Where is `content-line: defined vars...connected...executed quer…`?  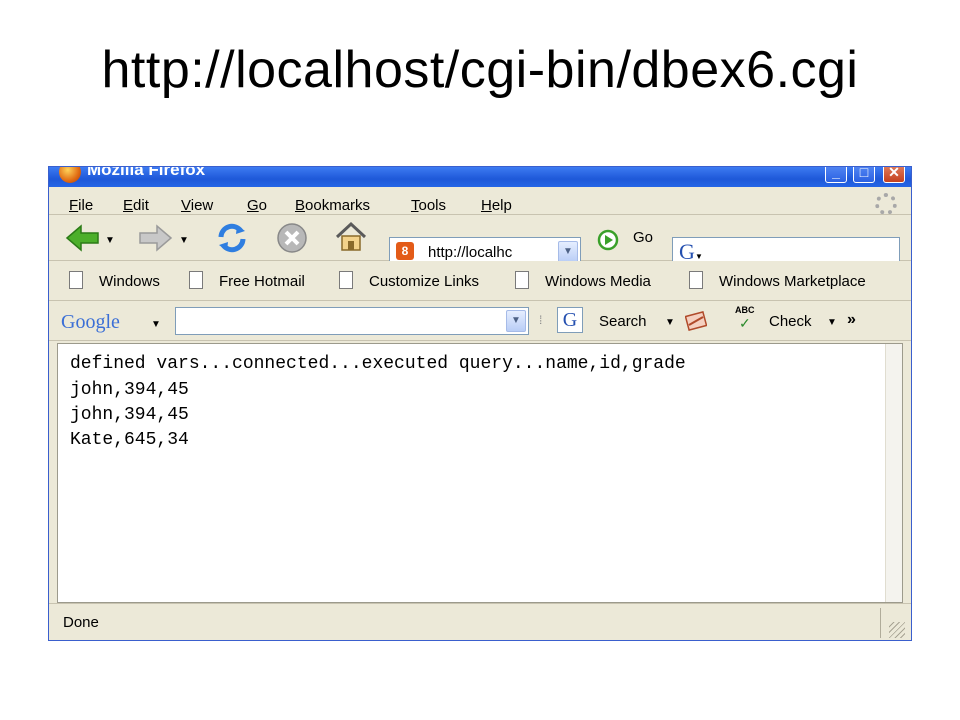 content-line: defined vars...connected...executed quer… is located at coordinates (378, 364).